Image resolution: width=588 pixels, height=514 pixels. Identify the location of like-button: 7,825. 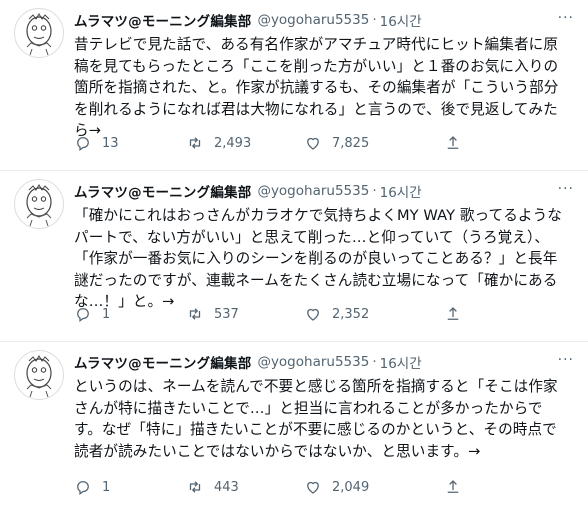
(374, 143).